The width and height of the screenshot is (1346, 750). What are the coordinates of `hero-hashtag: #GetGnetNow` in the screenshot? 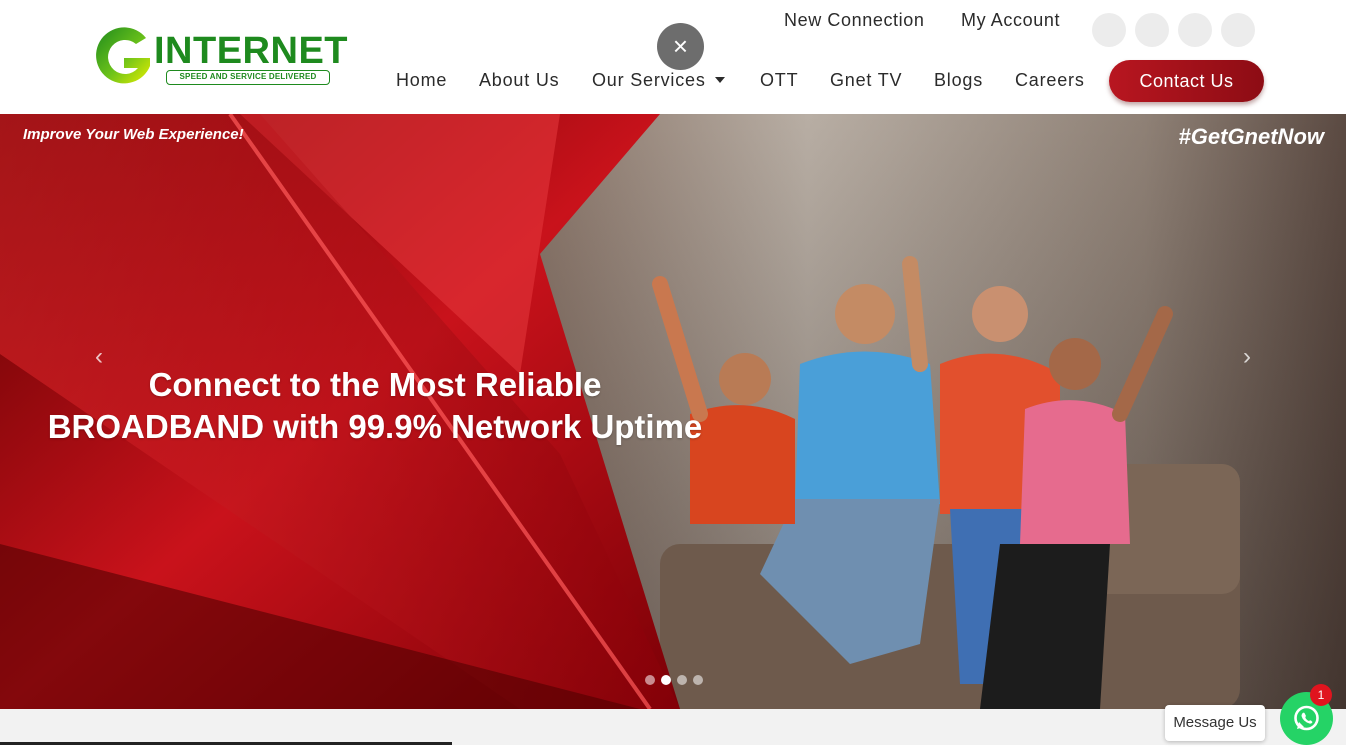 It's located at (1251, 136).